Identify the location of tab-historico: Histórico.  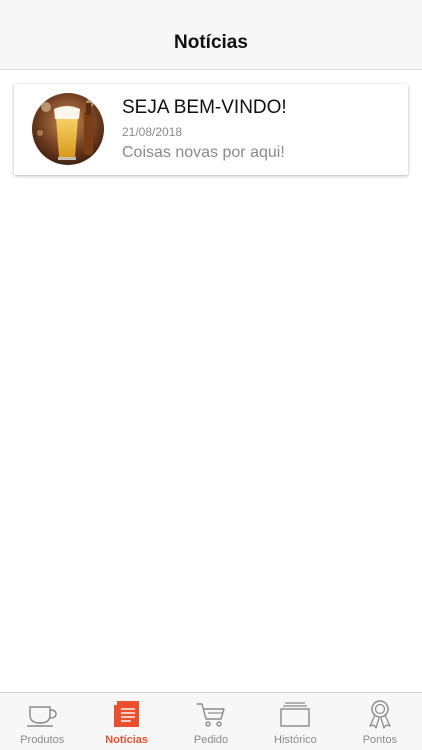
(295, 721).